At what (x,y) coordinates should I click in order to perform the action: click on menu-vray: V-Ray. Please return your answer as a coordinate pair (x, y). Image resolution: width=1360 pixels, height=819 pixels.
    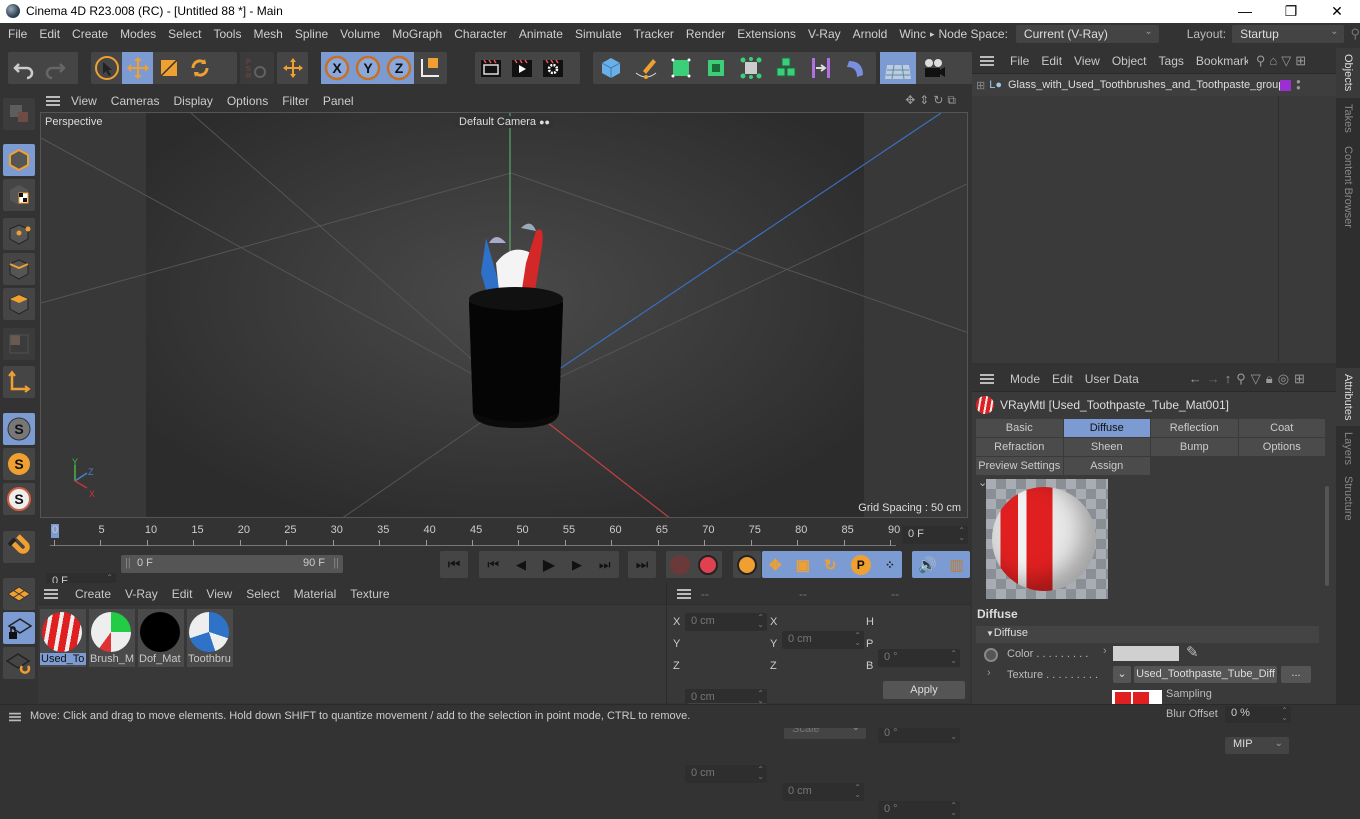
    Looking at the image, I should click on (824, 34).